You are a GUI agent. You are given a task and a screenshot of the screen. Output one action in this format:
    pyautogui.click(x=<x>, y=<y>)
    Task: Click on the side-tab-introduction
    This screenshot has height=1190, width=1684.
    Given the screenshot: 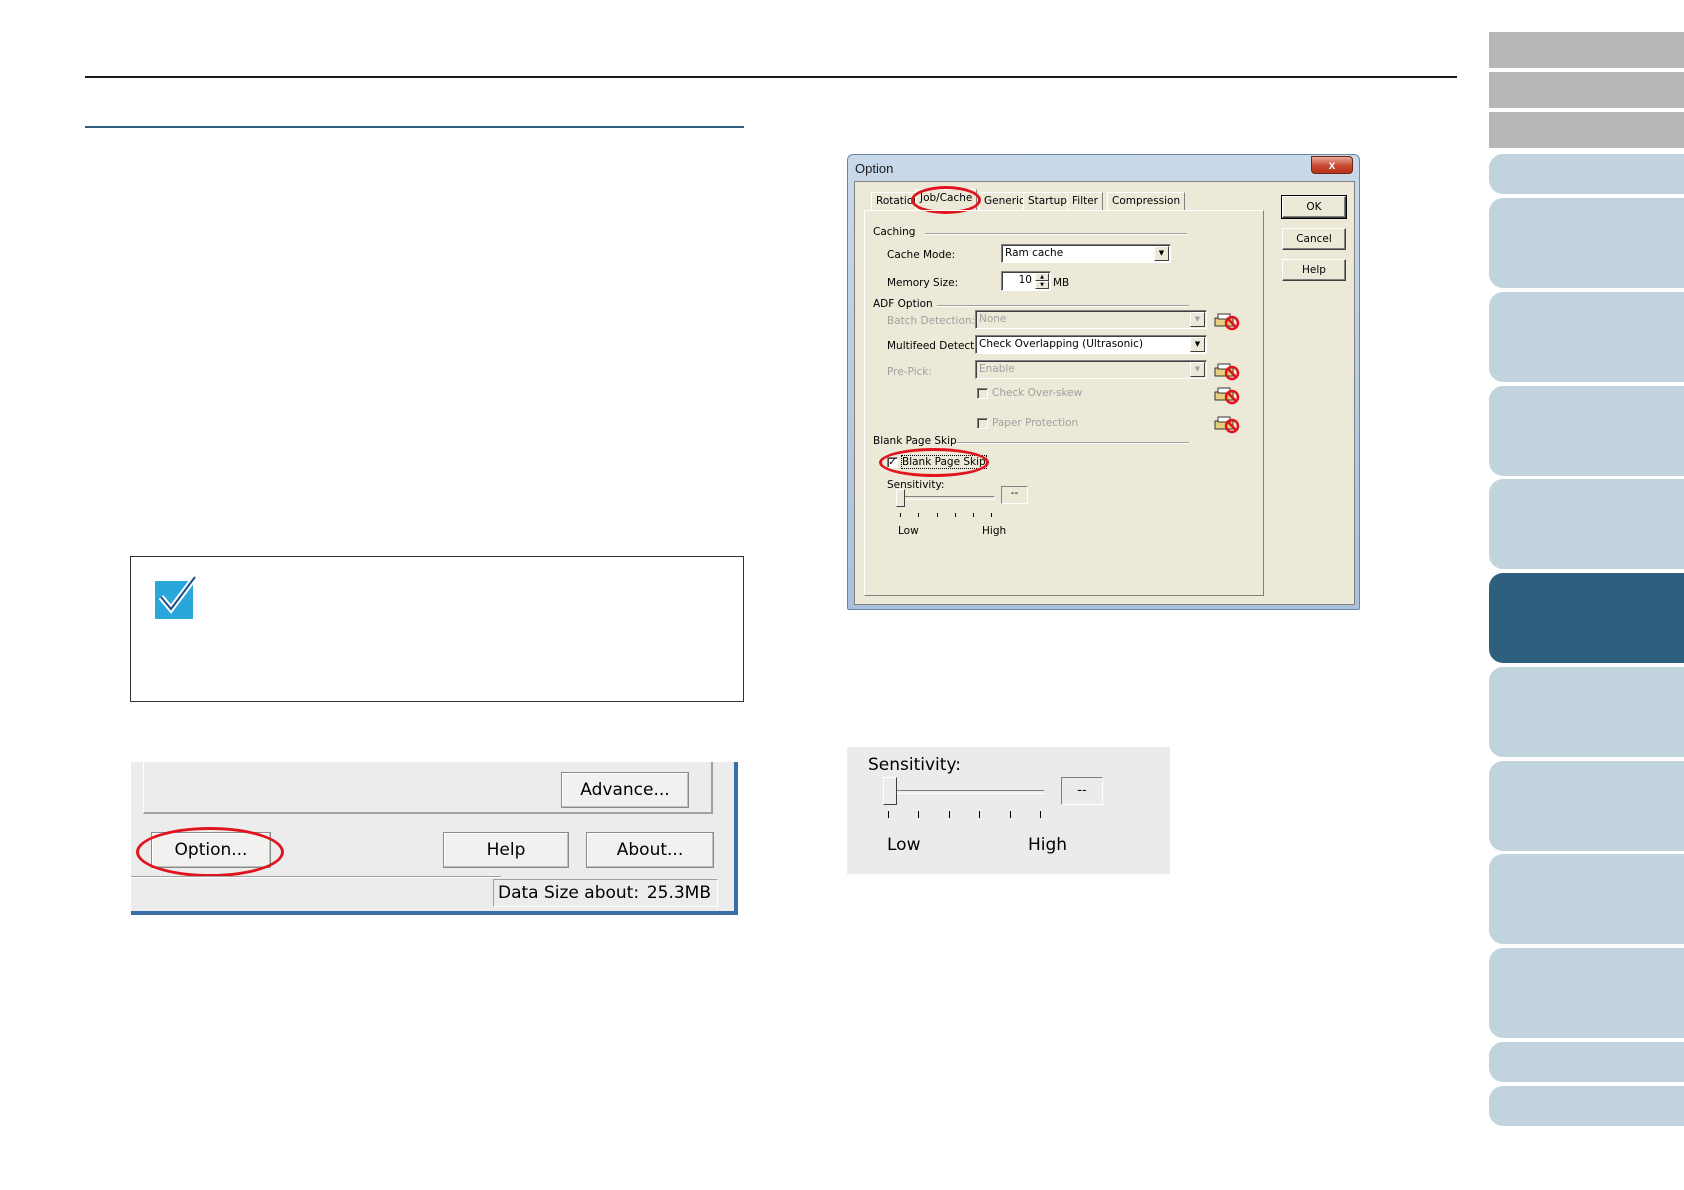 What is the action you would take?
    pyautogui.click(x=1586, y=130)
    